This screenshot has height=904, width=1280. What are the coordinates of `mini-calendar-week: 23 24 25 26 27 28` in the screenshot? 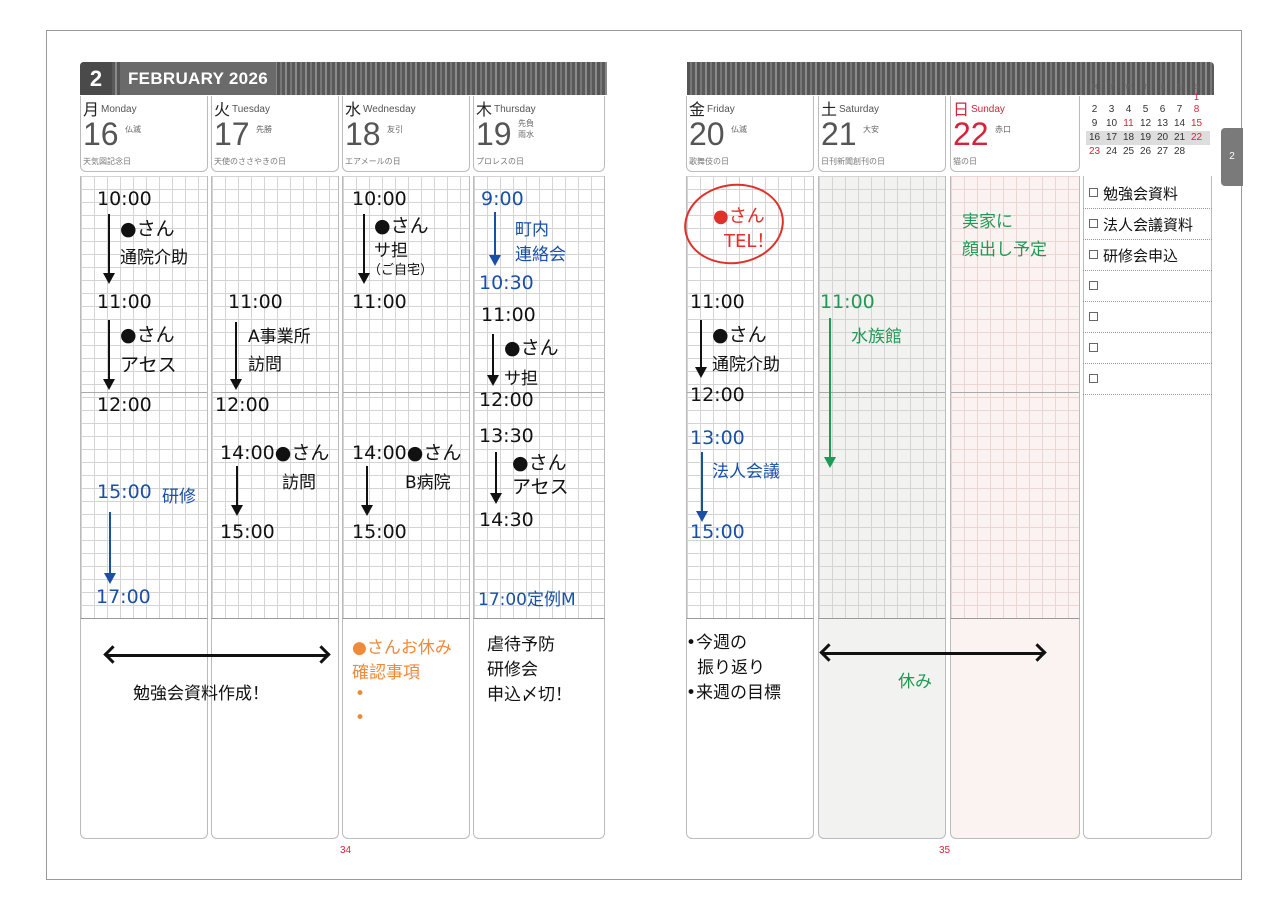 It's located at (1148, 152).